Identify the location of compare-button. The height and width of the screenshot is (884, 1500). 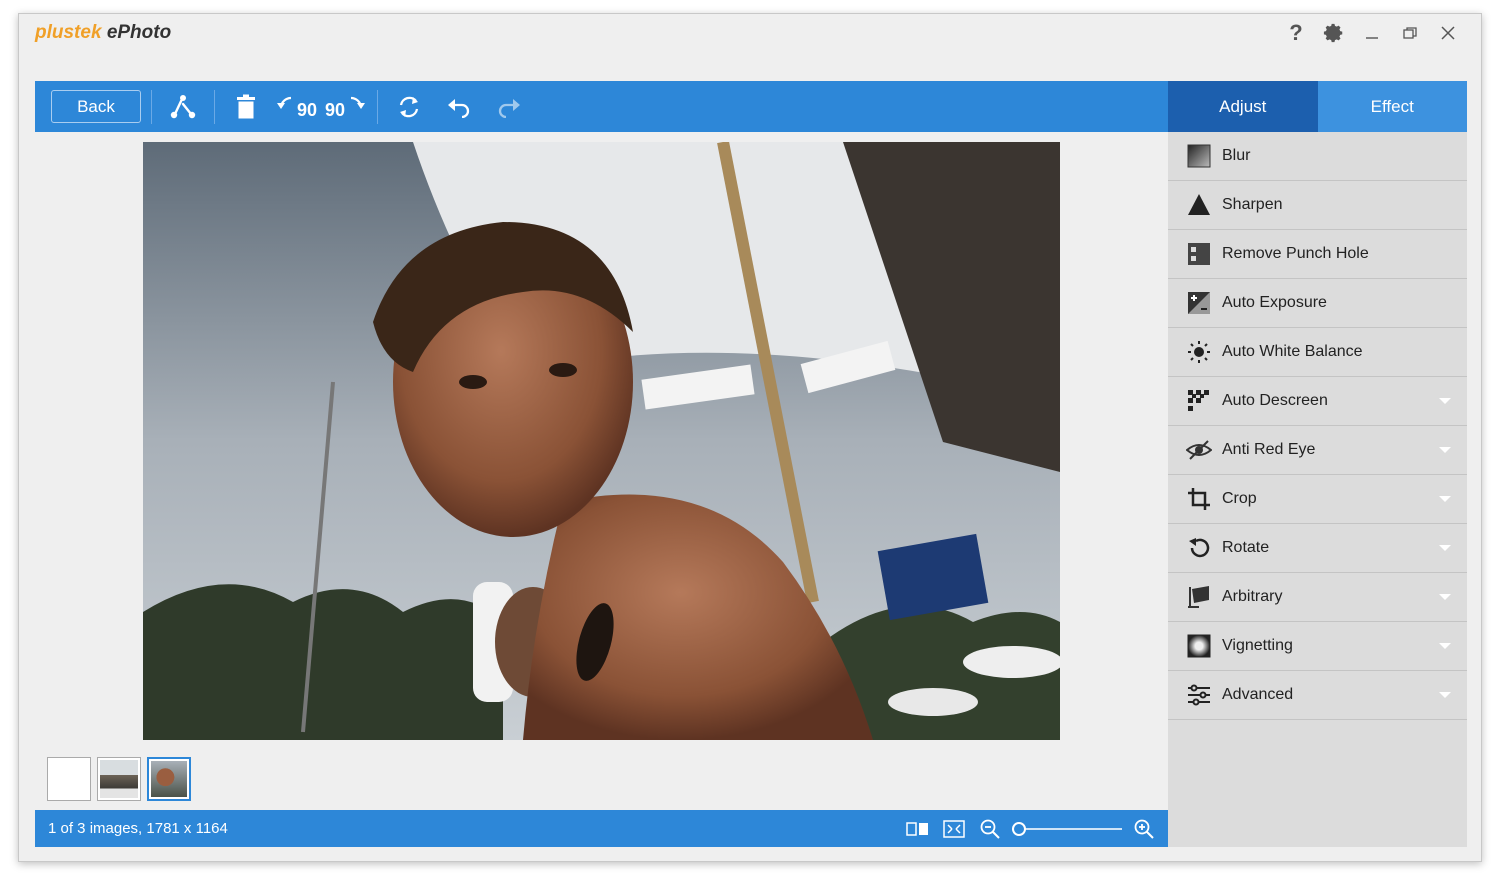
(918, 829).